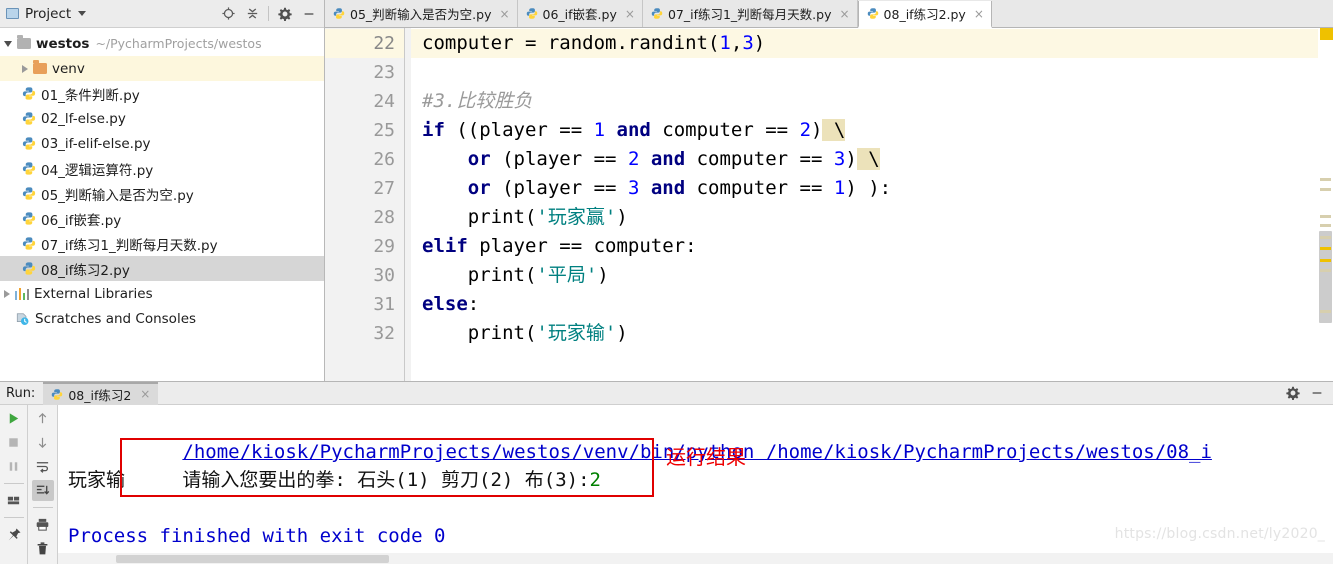 The height and width of the screenshot is (564, 1333). What do you see at coordinates (750, 13) in the screenshot?
I see `editor-tab: 07_if练习1_判断每月天数.py ×` at bounding box center [750, 13].